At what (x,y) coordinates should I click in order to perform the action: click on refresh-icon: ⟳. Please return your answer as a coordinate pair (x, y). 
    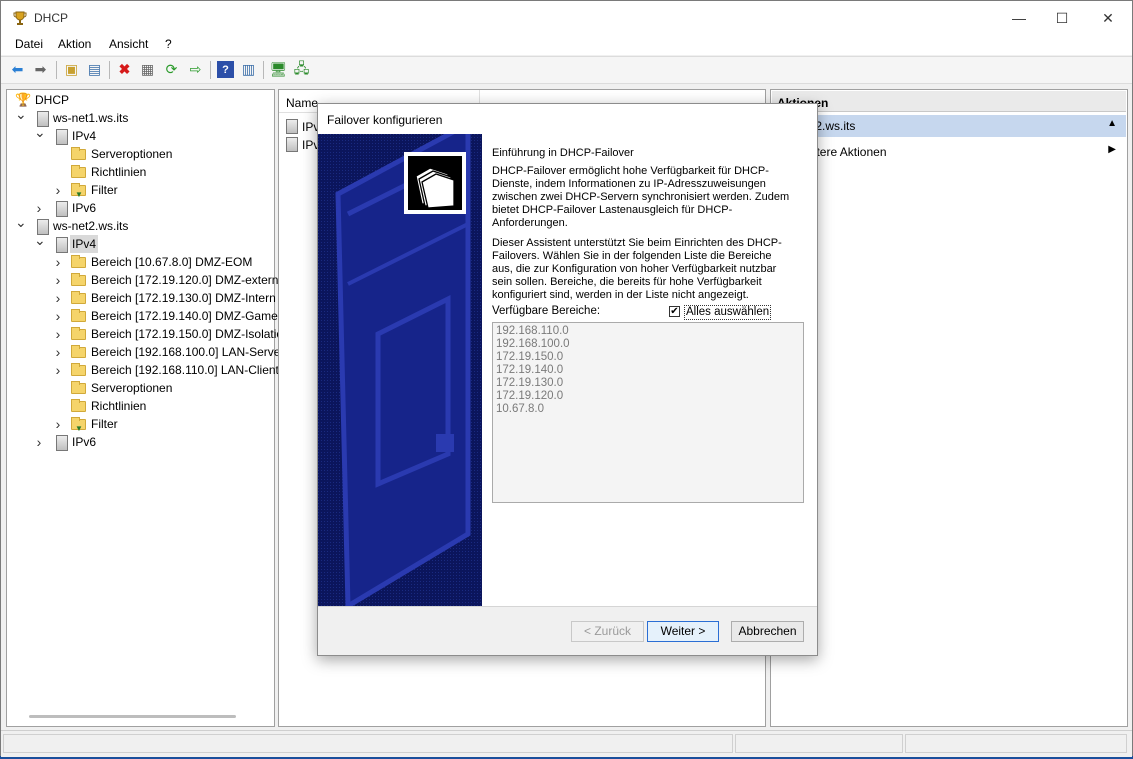
    Looking at the image, I should click on (171, 69).